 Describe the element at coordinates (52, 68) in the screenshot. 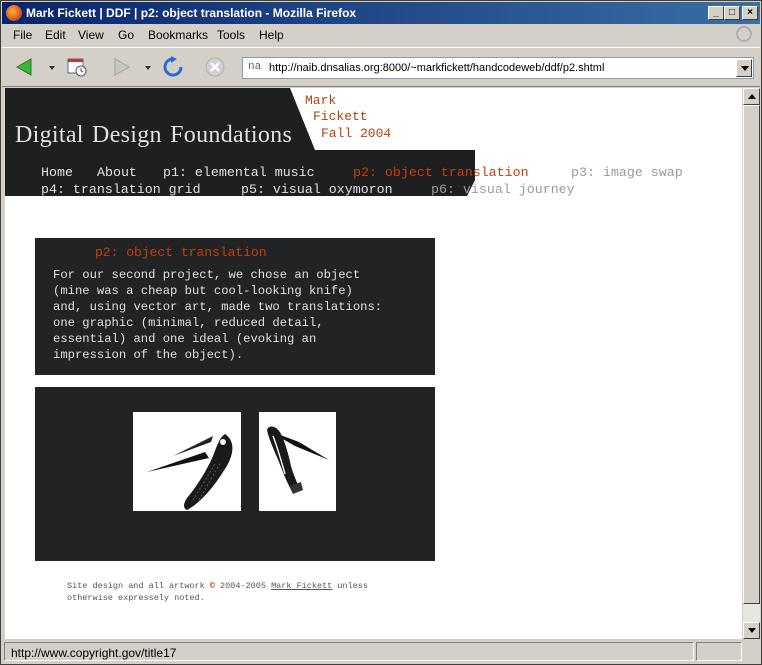

I see `back-dropdown-icon` at that location.